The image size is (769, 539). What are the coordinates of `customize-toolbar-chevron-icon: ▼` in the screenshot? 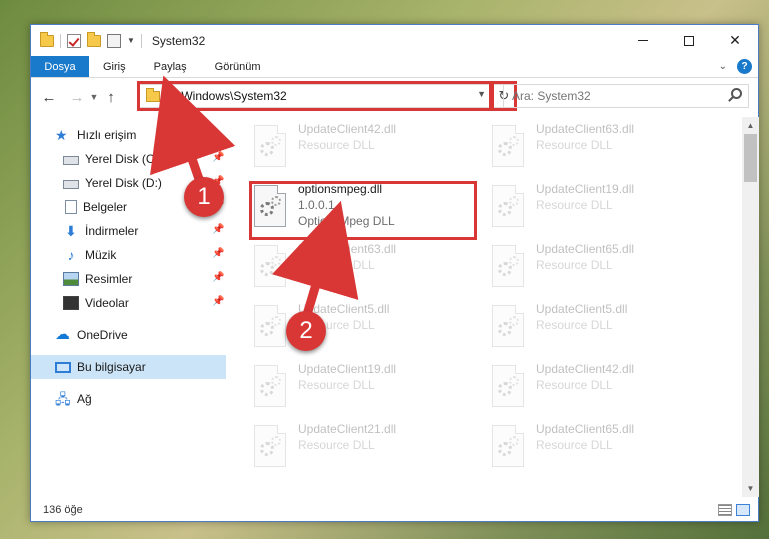 It's located at (131, 40).